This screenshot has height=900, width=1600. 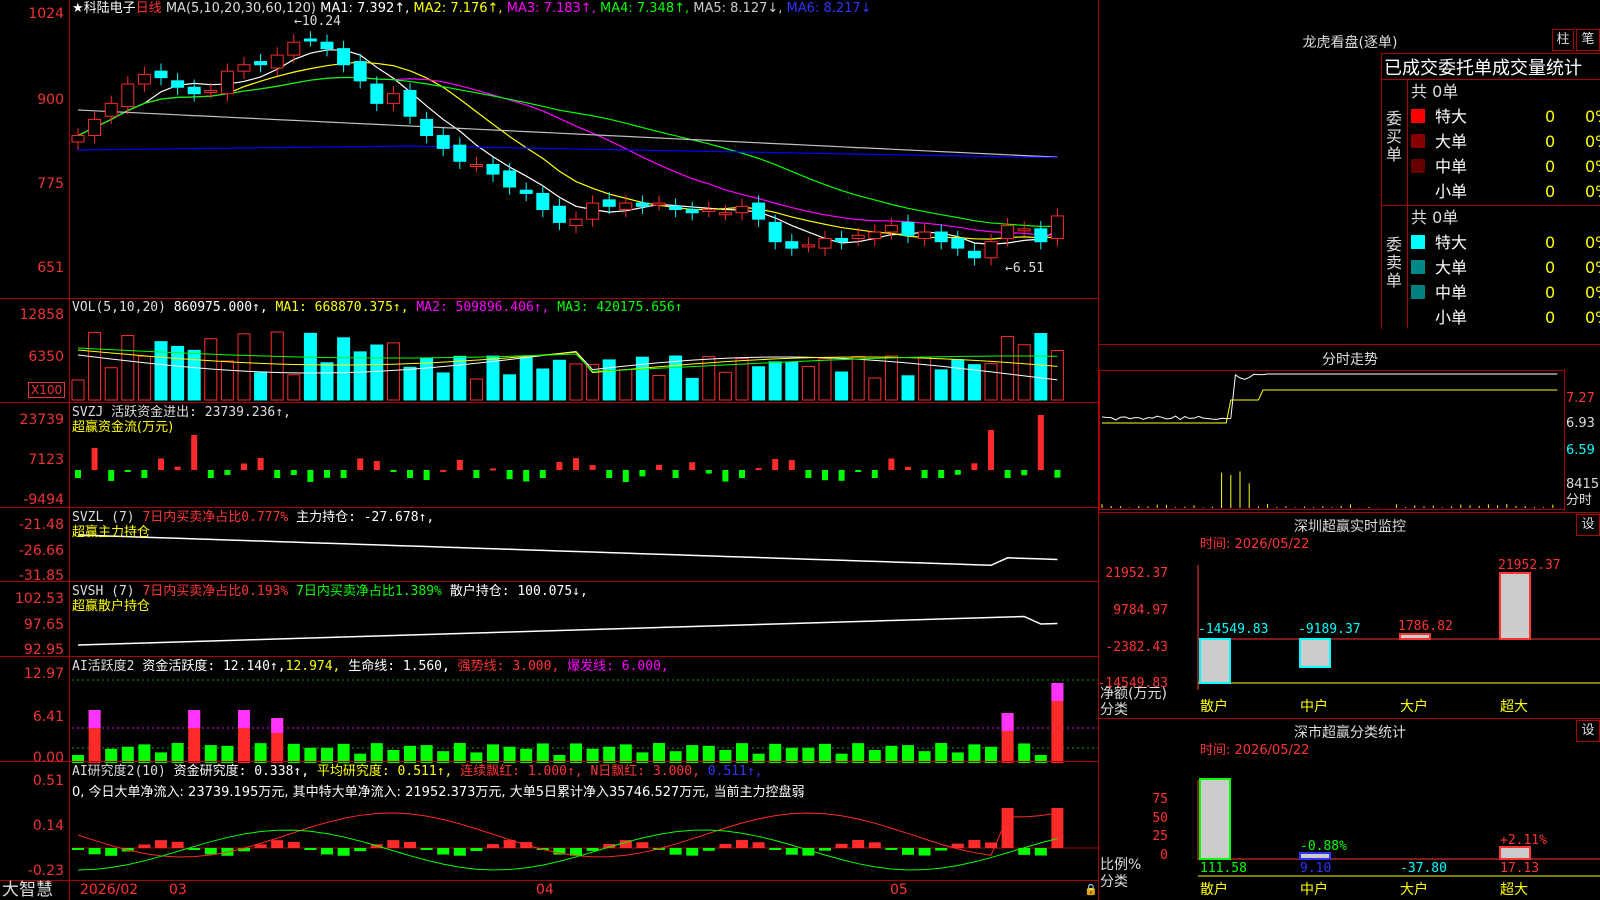 I want to click on sell-row: 小单 0 0%, so click(x=1505, y=318).